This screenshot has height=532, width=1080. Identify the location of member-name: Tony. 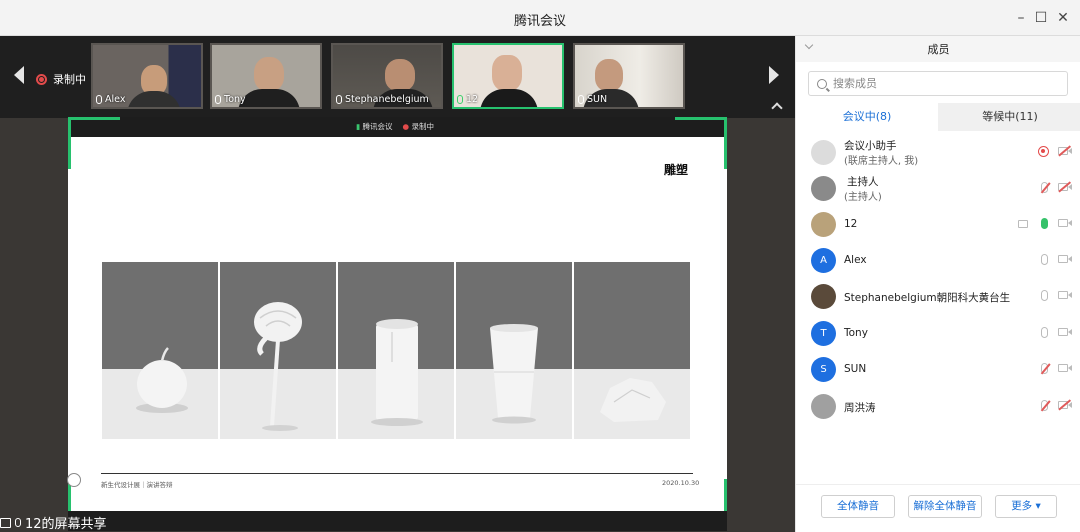
(856, 333).